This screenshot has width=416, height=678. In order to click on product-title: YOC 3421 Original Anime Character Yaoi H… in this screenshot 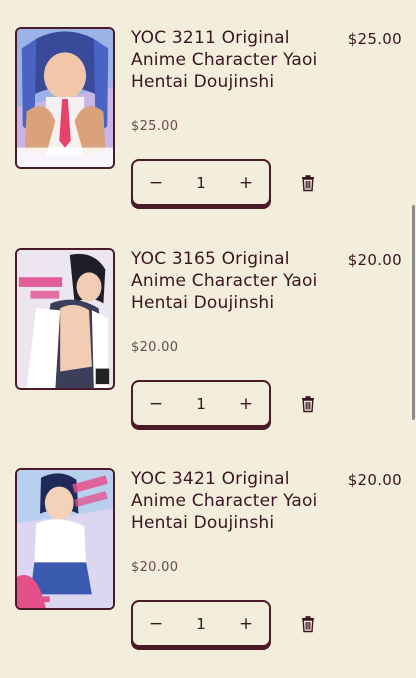, I will do `click(231, 501)`.